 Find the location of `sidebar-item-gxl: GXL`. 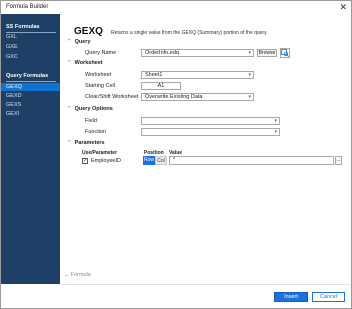

sidebar-item-gxl: GXL is located at coordinates (11, 37).